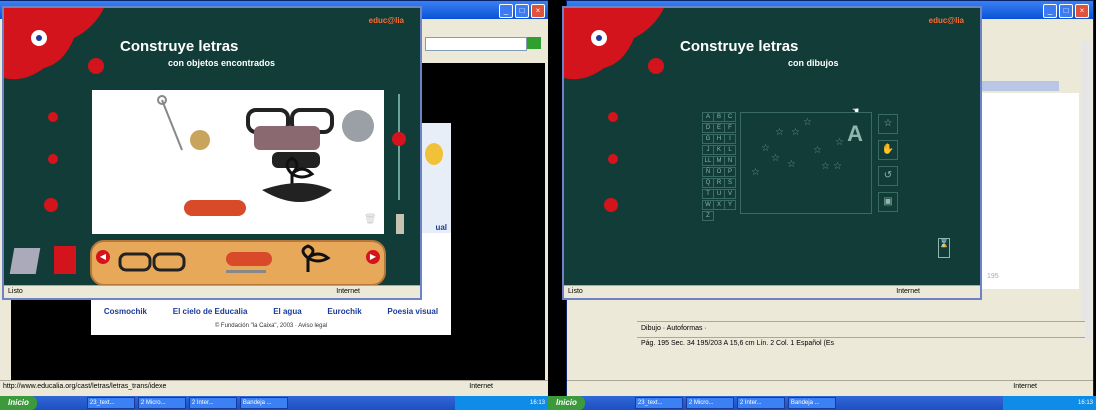 The image size is (1096, 410). I want to click on page-number: 195, so click(993, 276).